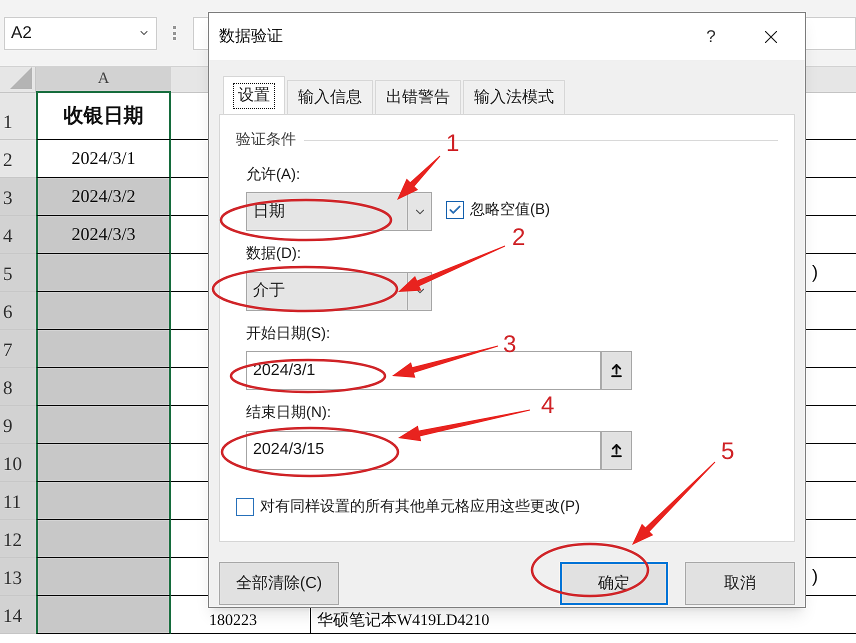 The width and height of the screenshot is (856, 643). Describe the element at coordinates (18, 615) in the screenshot. I see `row-number: 14` at that location.